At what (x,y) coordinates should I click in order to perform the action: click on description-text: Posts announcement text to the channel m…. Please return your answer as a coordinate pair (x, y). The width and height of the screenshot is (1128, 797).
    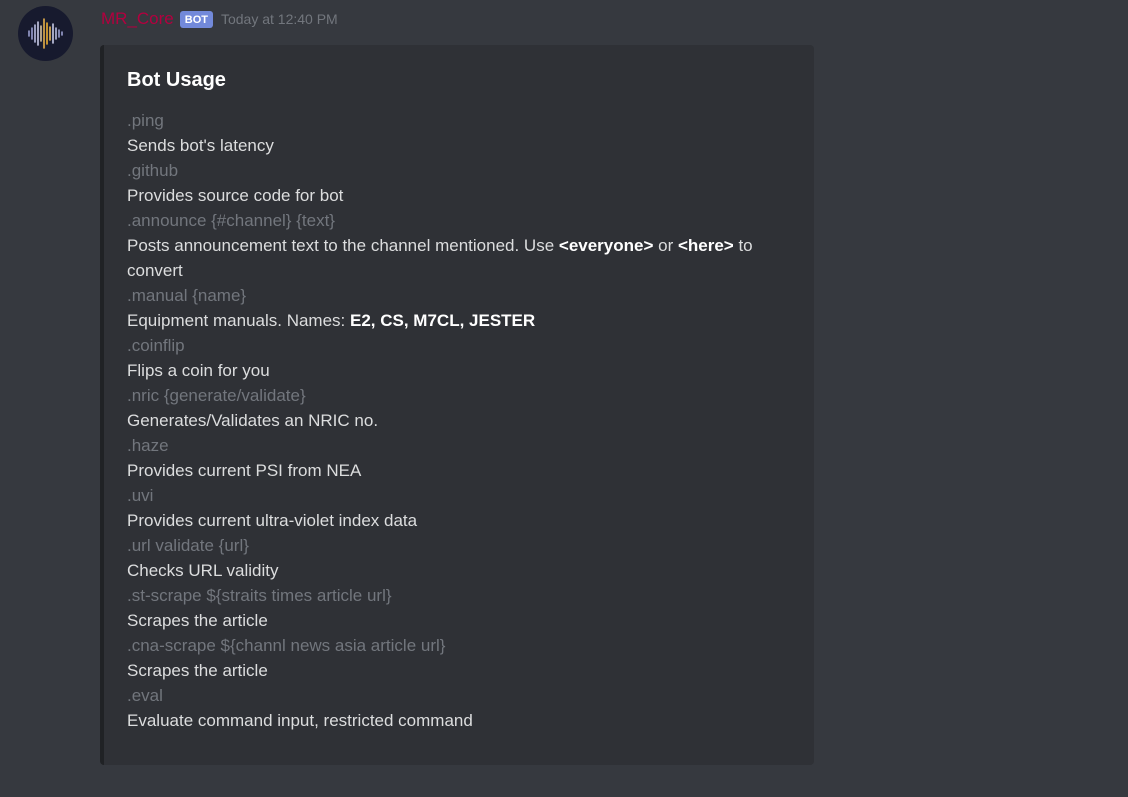
    Looking at the image, I should click on (343, 245).